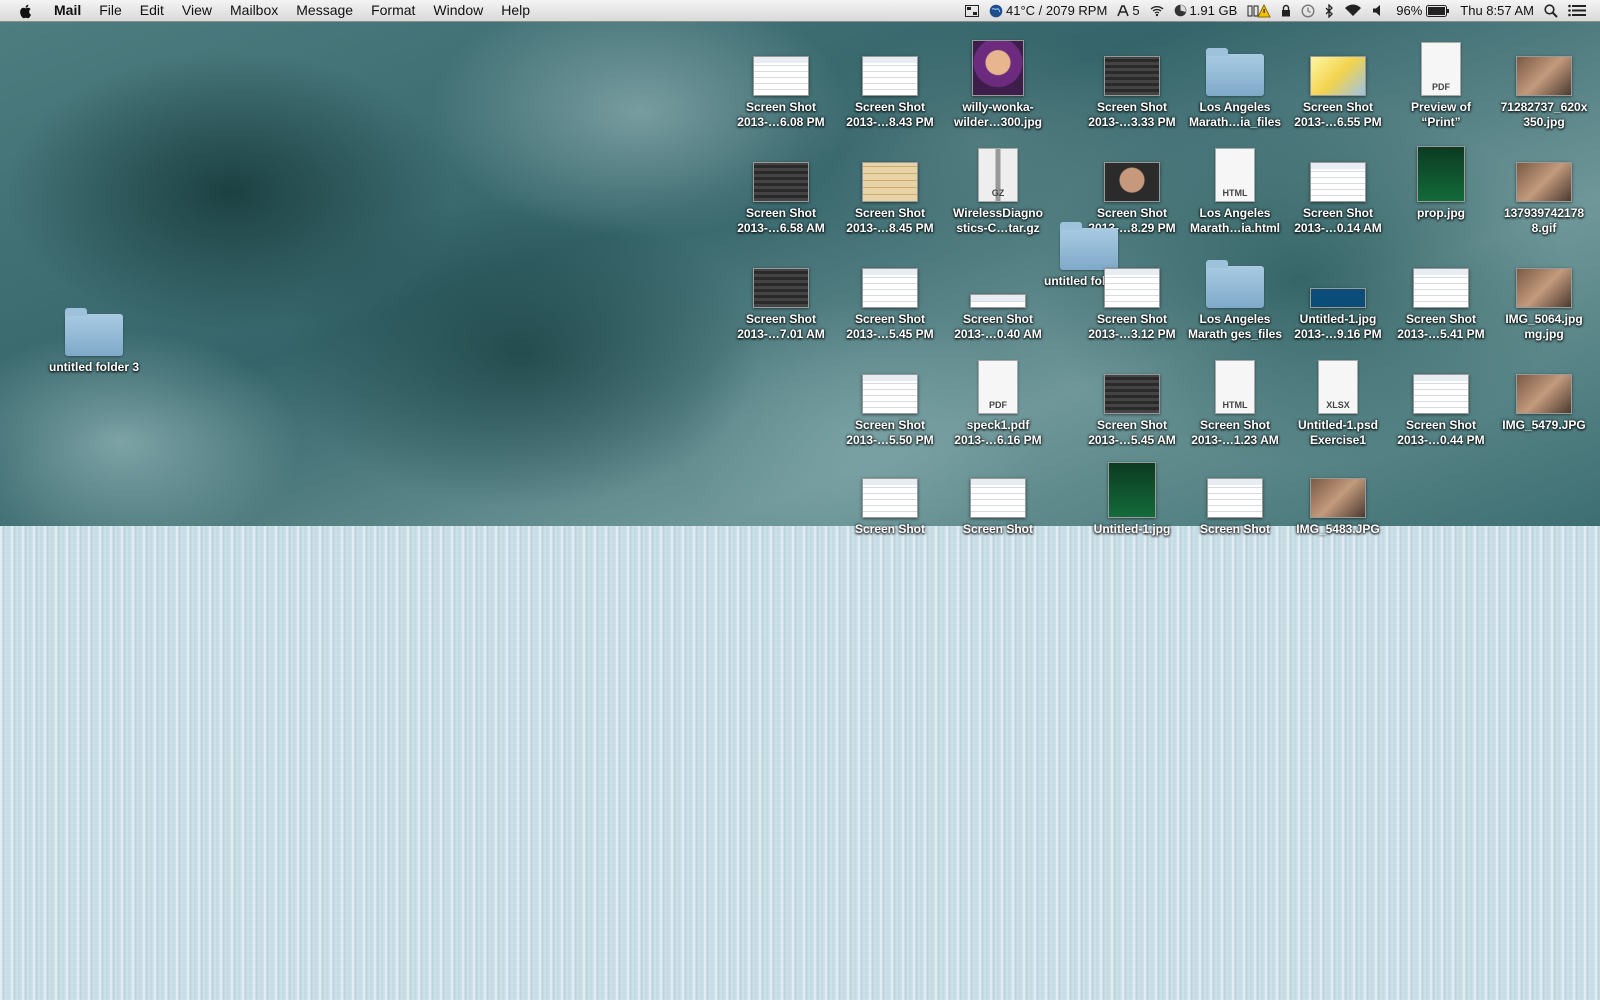  What do you see at coordinates (1379, 10) in the screenshot?
I see `volume-icon` at bounding box center [1379, 10].